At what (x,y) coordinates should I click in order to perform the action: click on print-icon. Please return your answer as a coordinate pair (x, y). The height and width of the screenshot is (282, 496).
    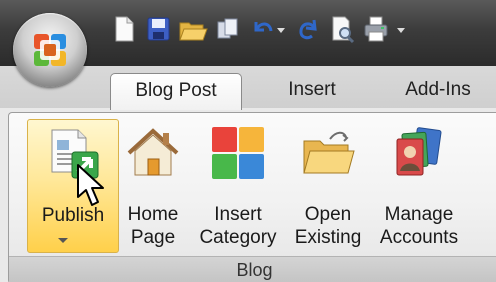
    Looking at the image, I should click on (376, 29).